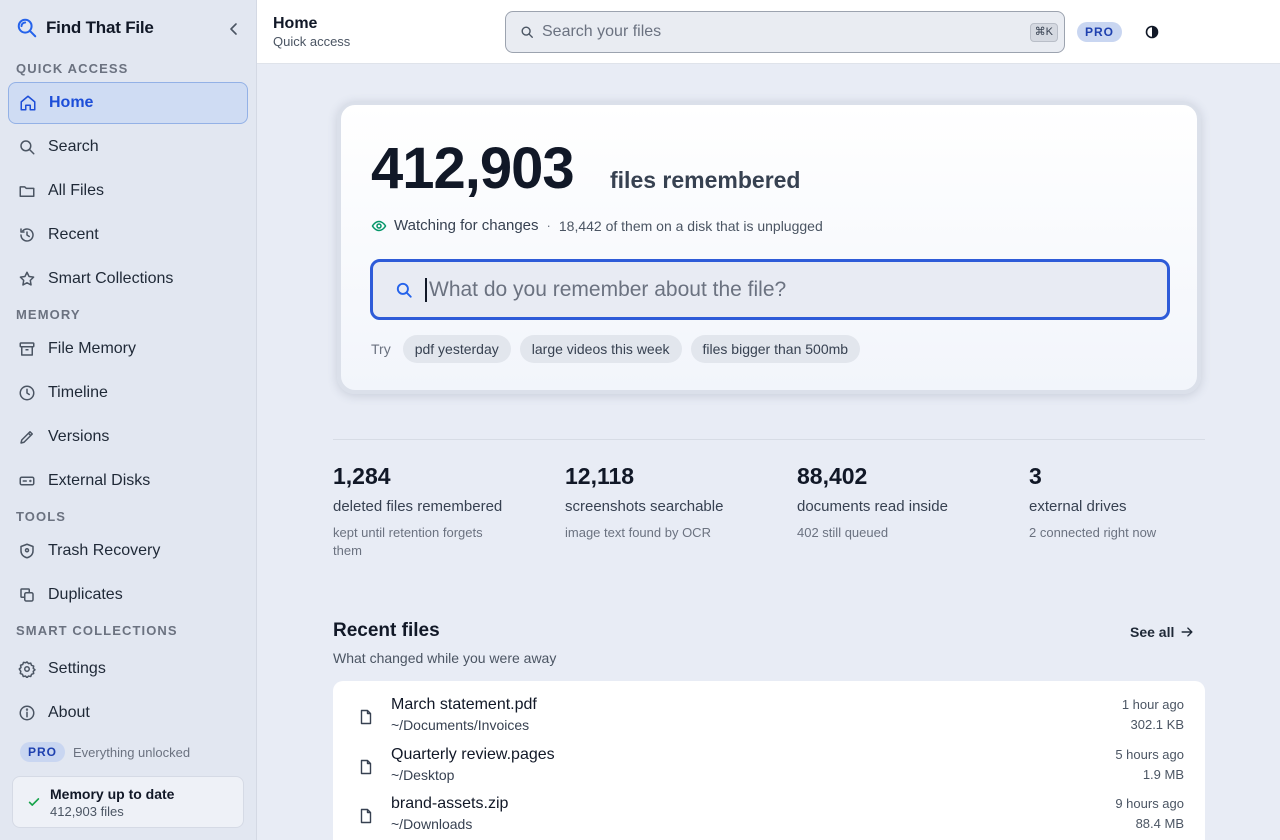 The image size is (1280, 840). What do you see at coordinates (128, 669) in the screenshot?
I see `sidebar-item-settings: Settings` at bounding box center [128, 669].